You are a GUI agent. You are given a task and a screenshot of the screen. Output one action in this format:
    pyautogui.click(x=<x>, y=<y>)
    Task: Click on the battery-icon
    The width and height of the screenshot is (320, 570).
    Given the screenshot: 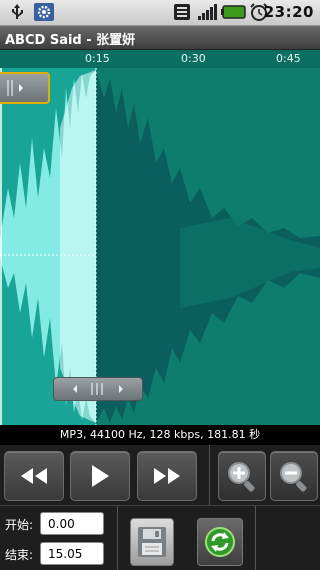 What is the action you would take?
    pyautogui.click(x=233, y=12)
    